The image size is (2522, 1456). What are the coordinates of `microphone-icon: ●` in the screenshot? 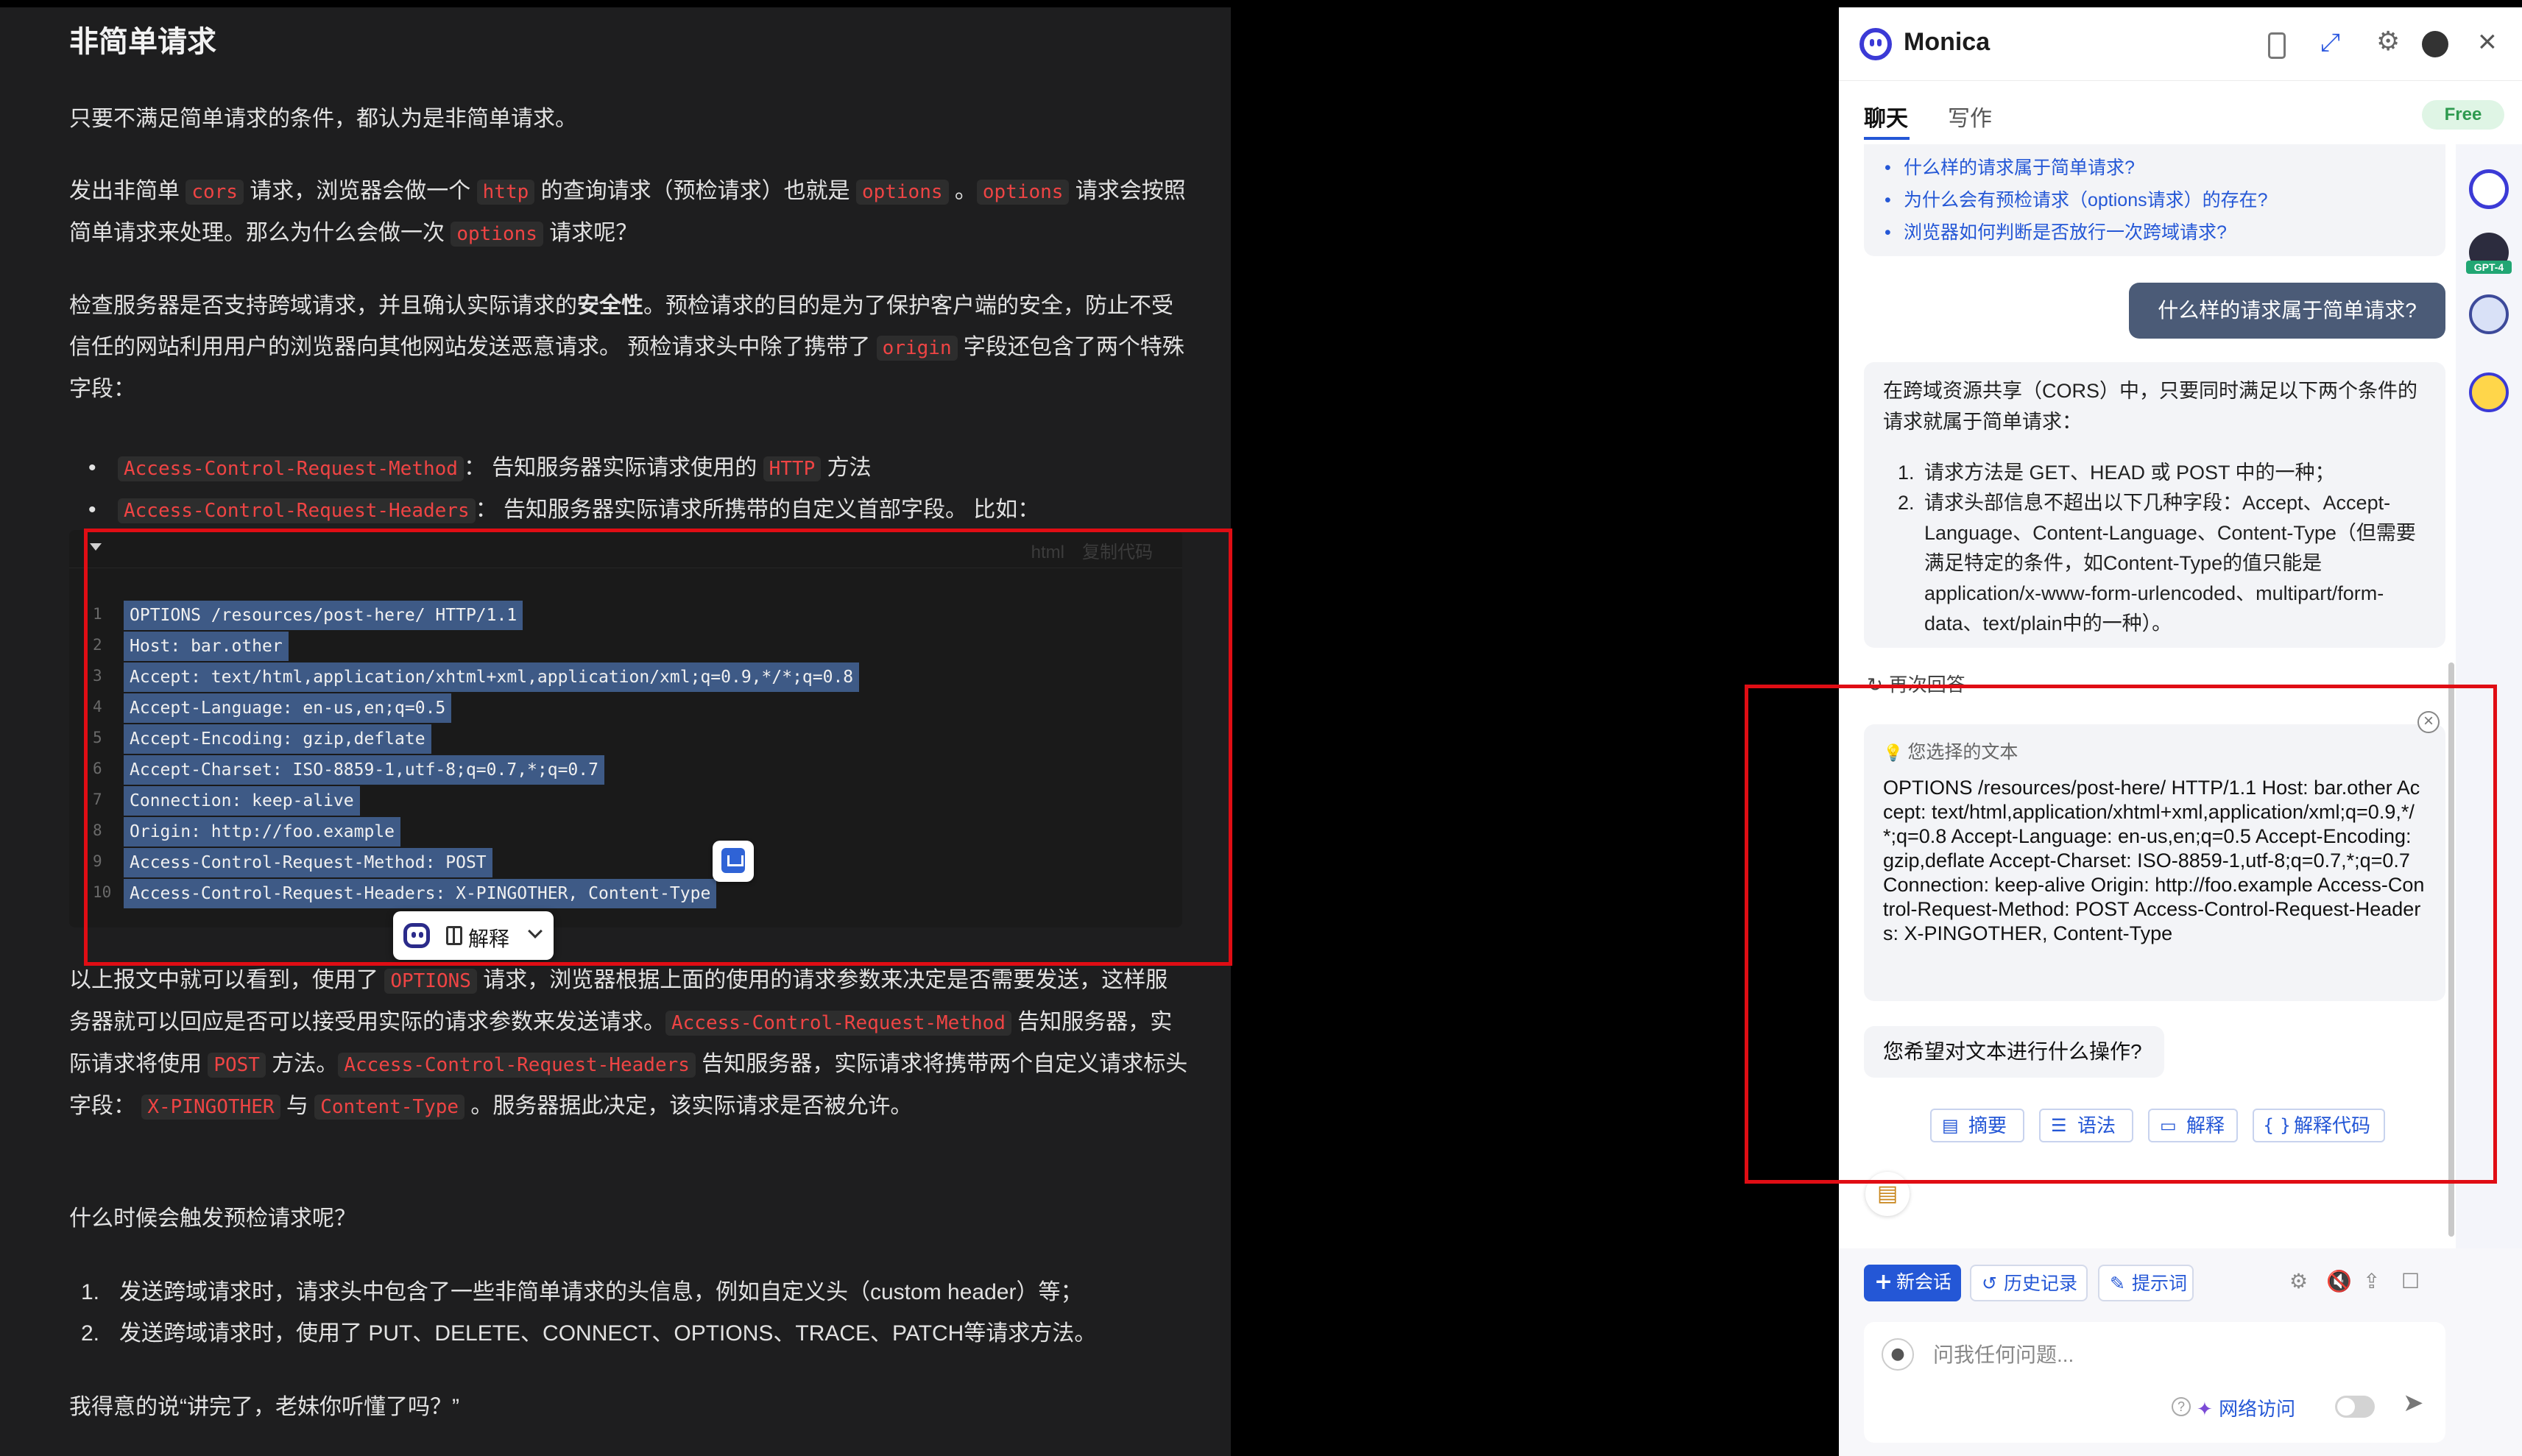 It's located at (1898, 1354).